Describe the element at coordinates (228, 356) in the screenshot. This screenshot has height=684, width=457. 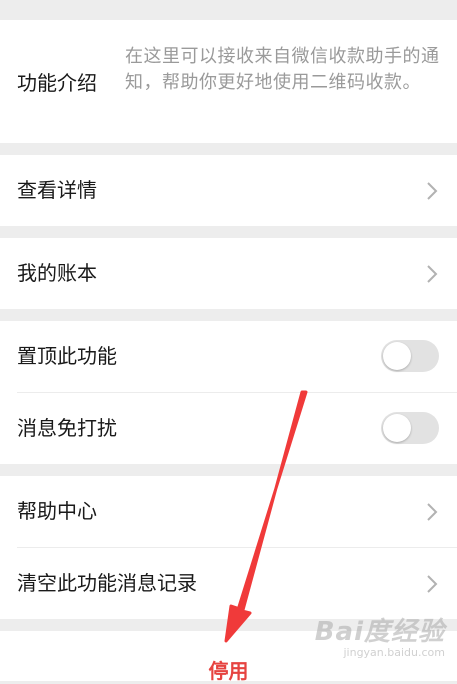
I see `pin-feature-row: 置顶此功能` at that location.